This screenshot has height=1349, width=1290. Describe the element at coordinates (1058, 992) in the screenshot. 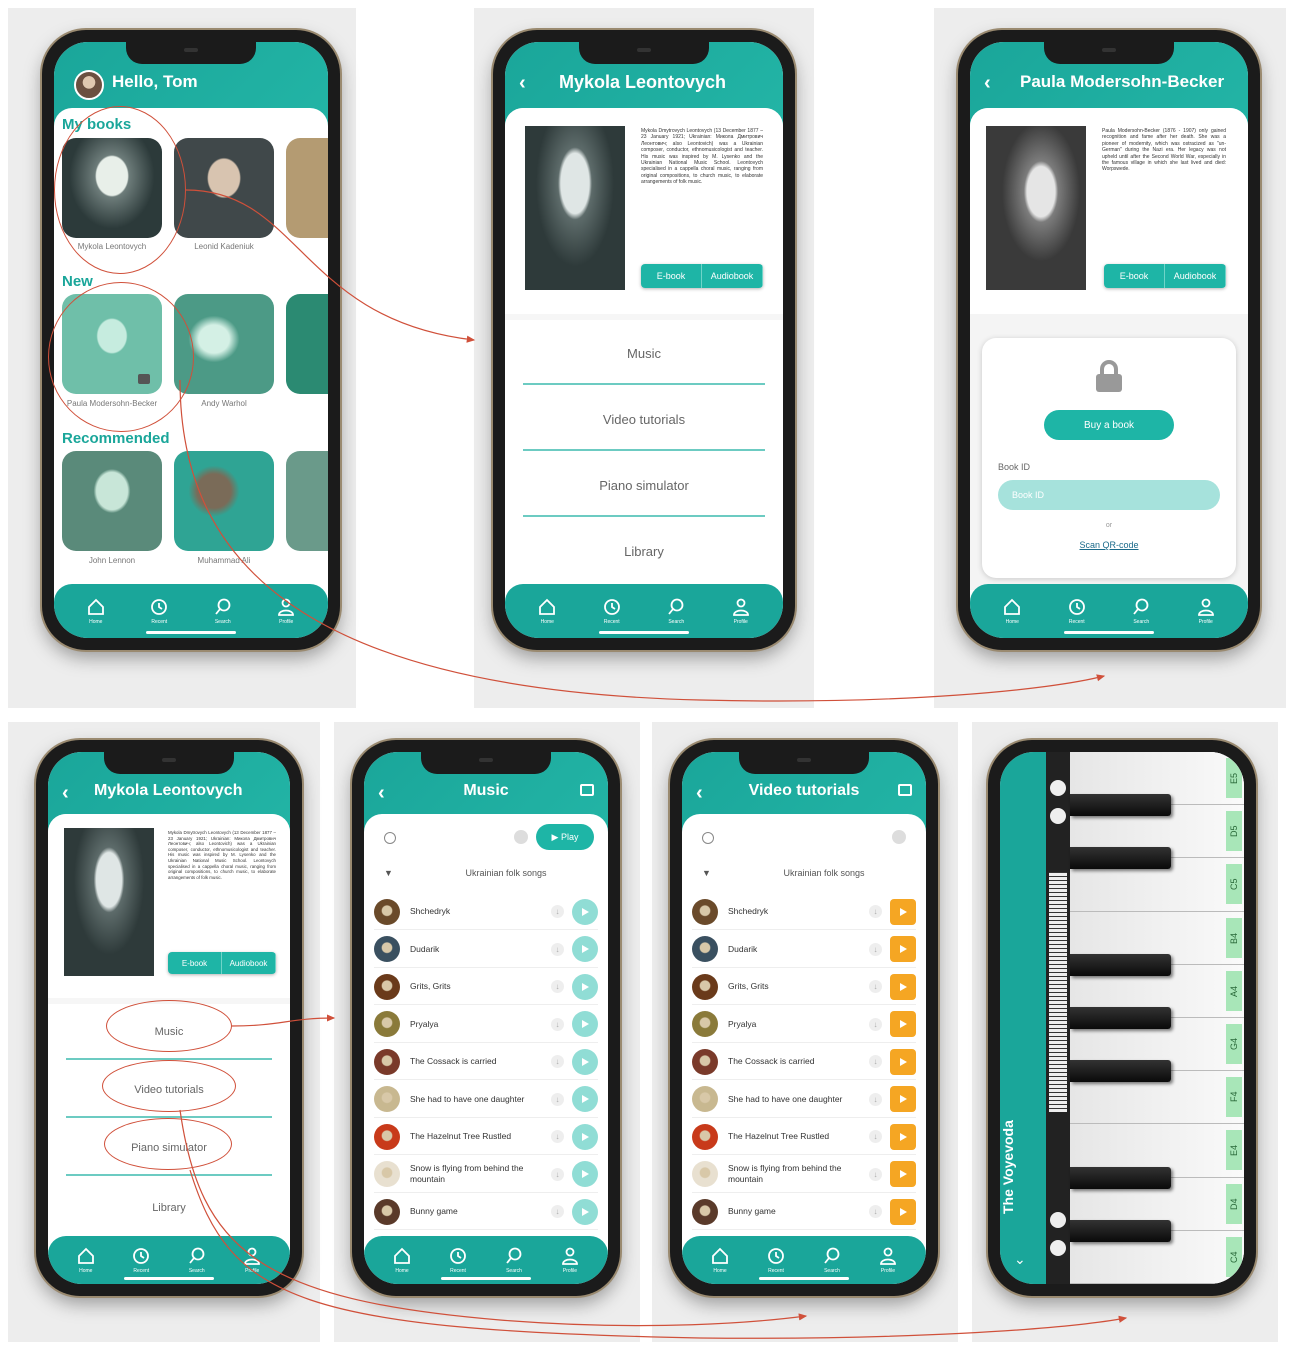

I see `keyboard-minimap` at that location.